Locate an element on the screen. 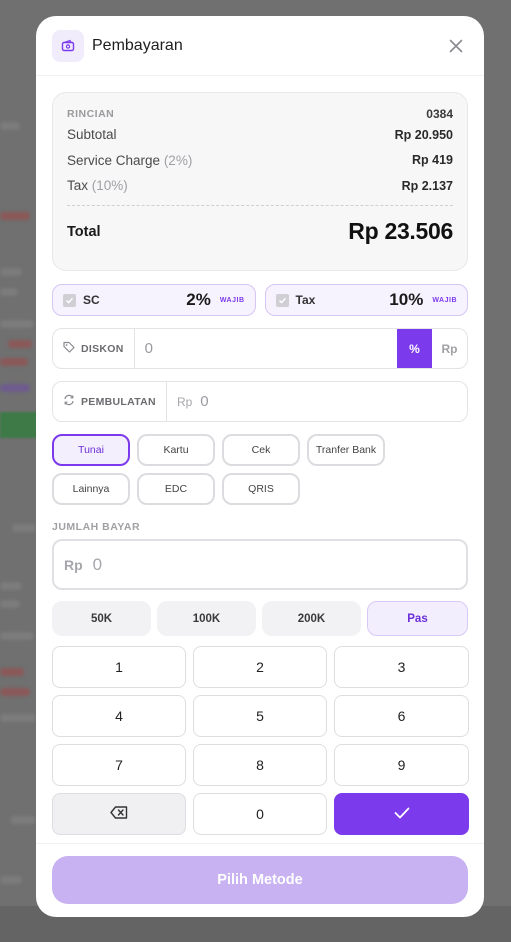 Image resolution: width=511 pixels, height=942 pixels. amount-input: Rp 0 is located at coordinates (260, 564).